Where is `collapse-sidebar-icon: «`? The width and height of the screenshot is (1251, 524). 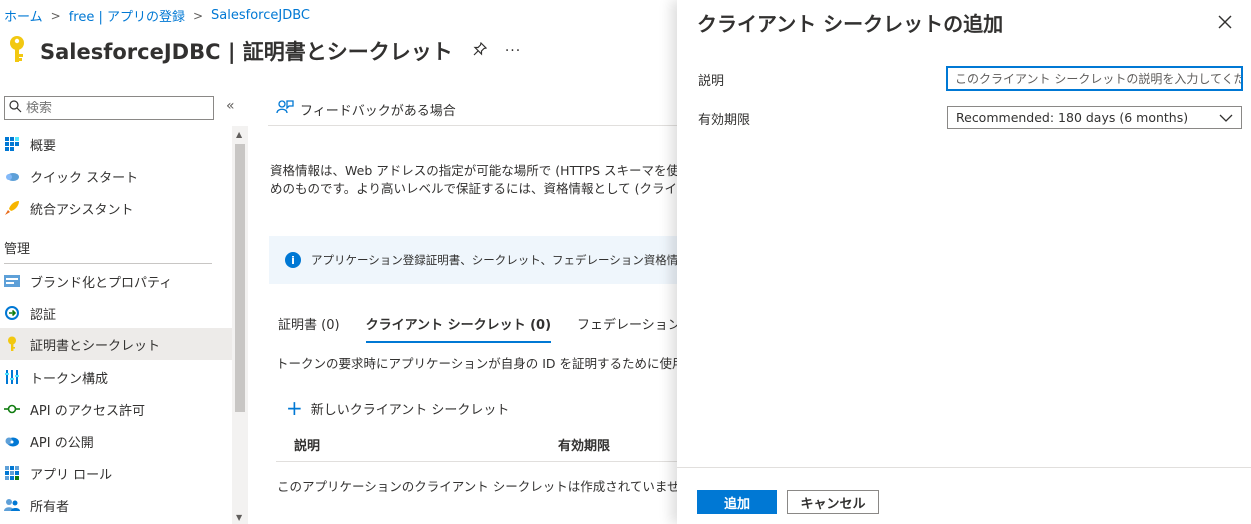
collapse-sidebar-icon: « is located at coordinates (230, 106).